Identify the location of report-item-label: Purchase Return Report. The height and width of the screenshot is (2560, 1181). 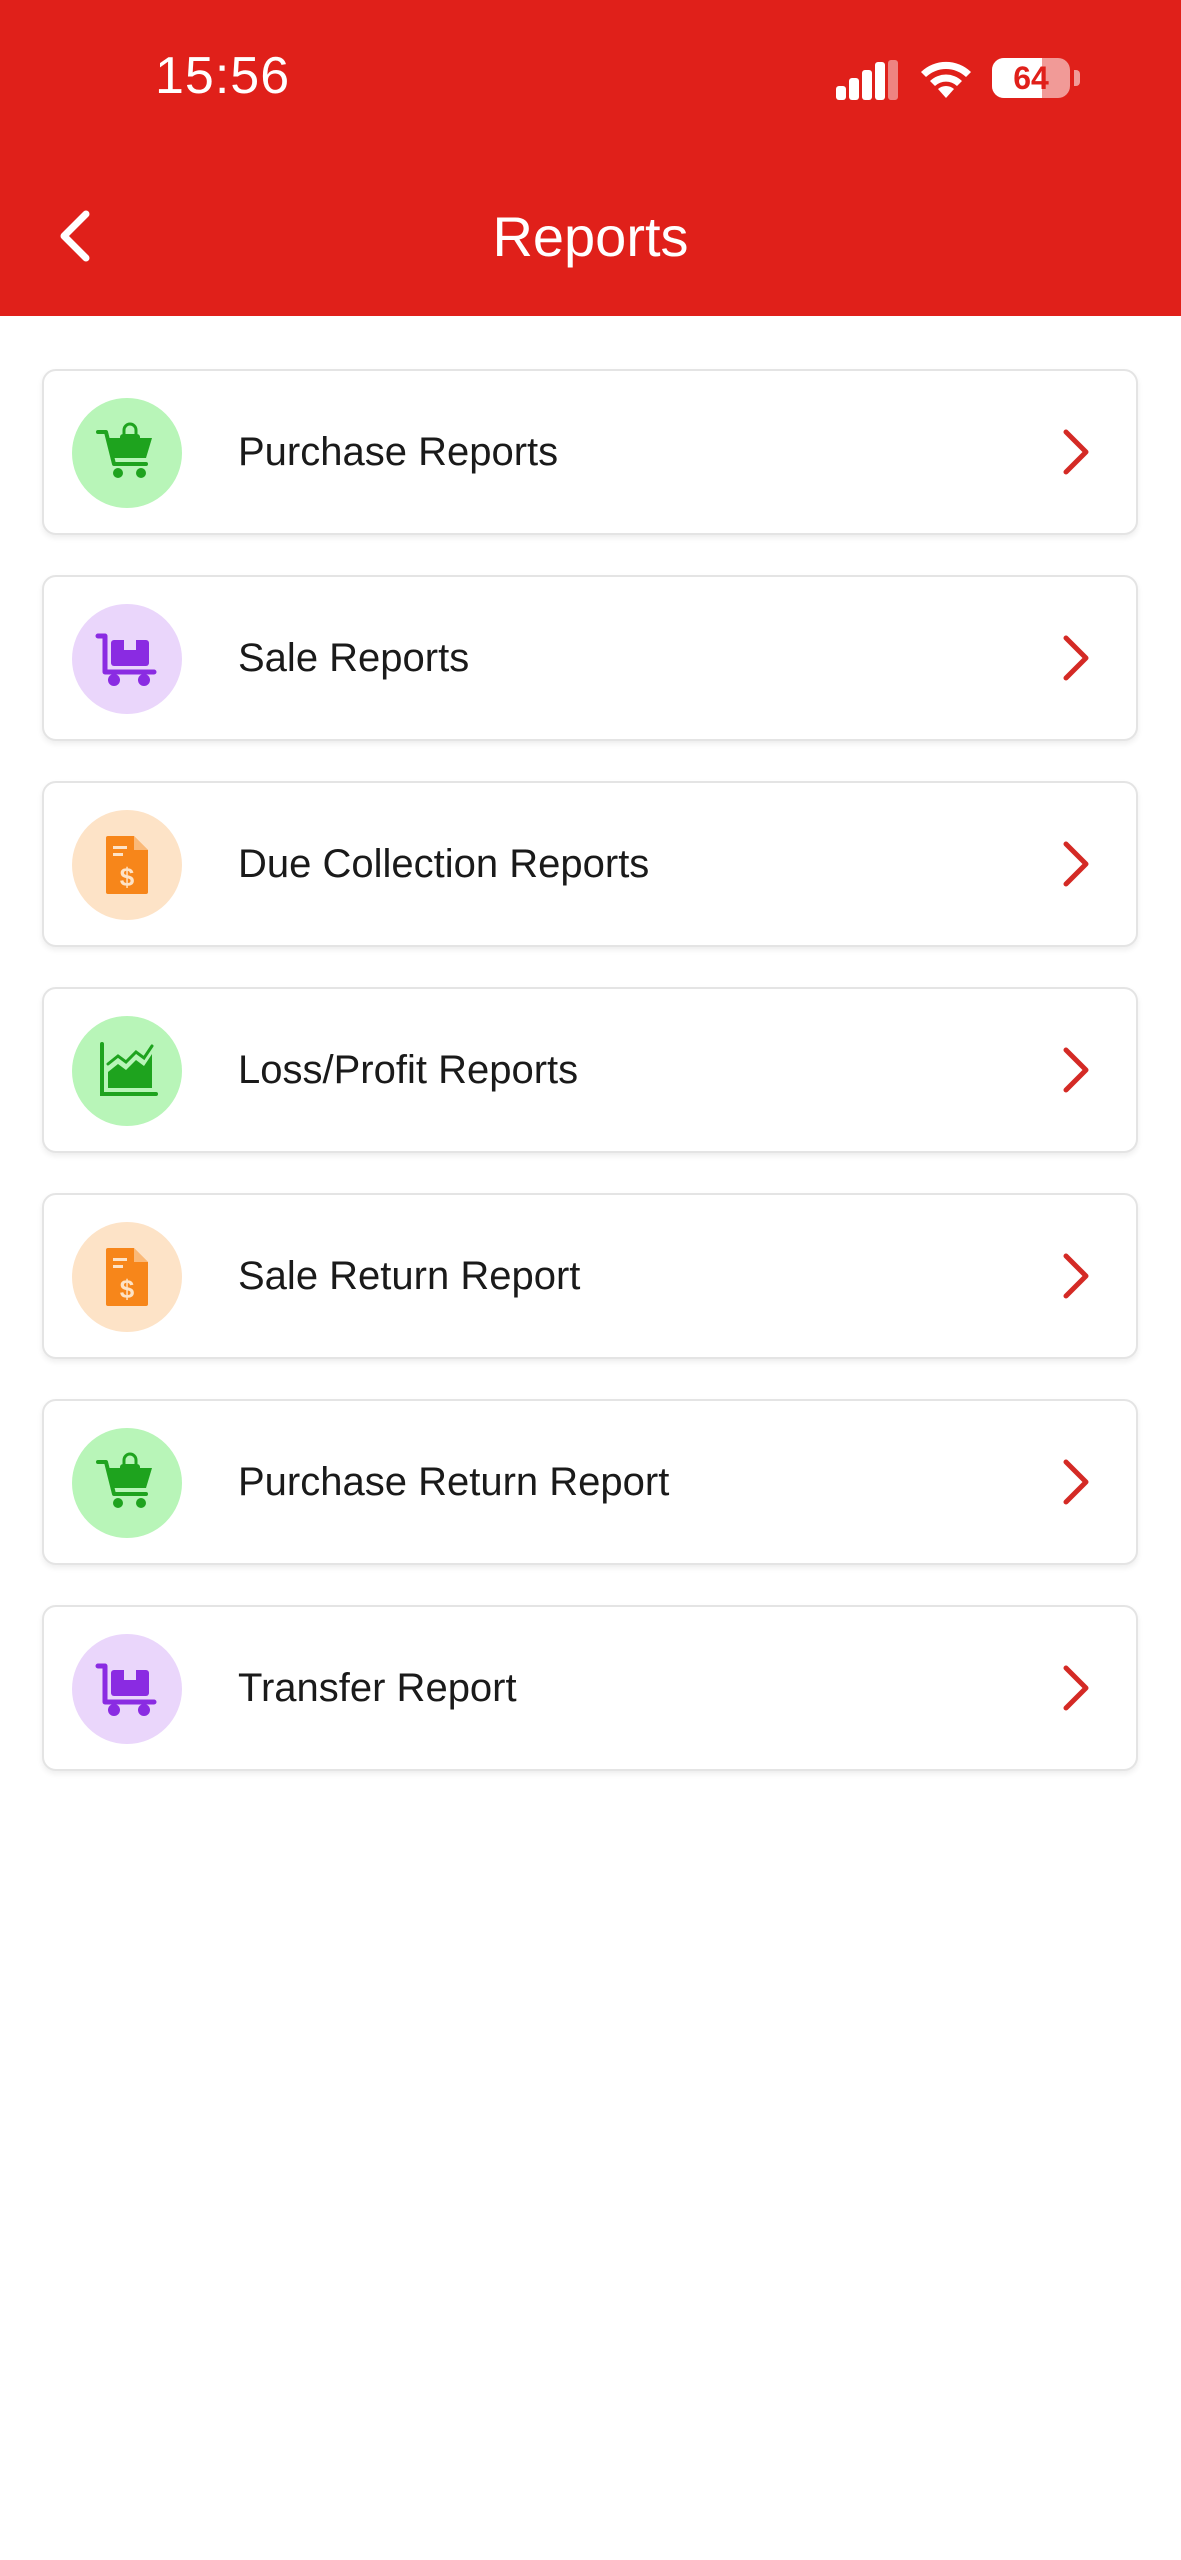
(454, 1482).